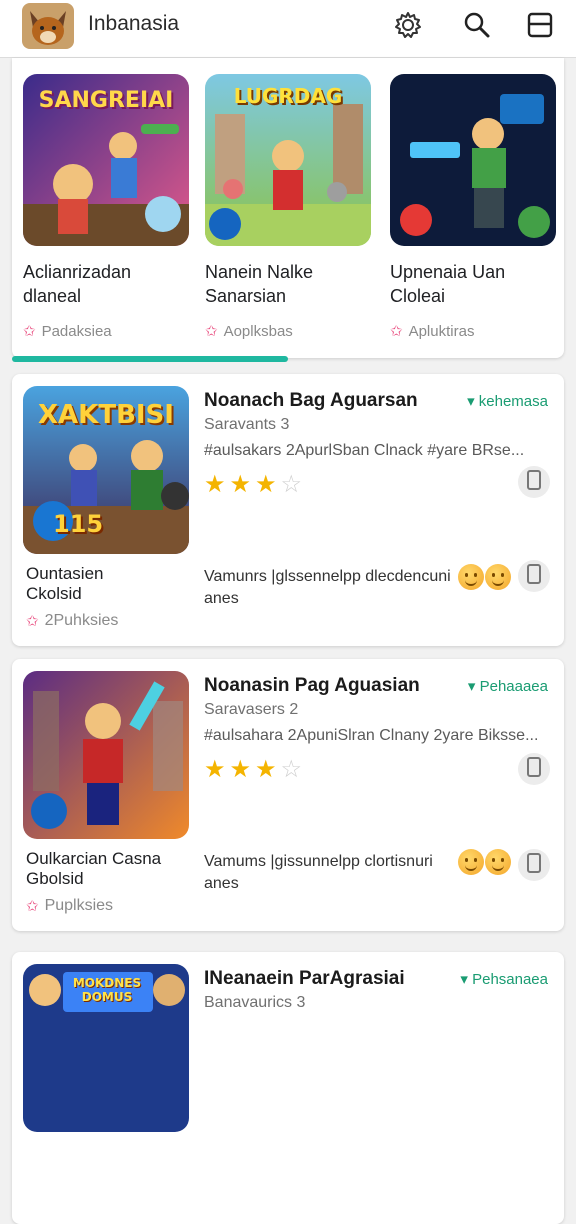  Describe the element at coordinates (255, 1002) in the screenshot. I see `item-subtitle: Banavaurics 3` at that location.